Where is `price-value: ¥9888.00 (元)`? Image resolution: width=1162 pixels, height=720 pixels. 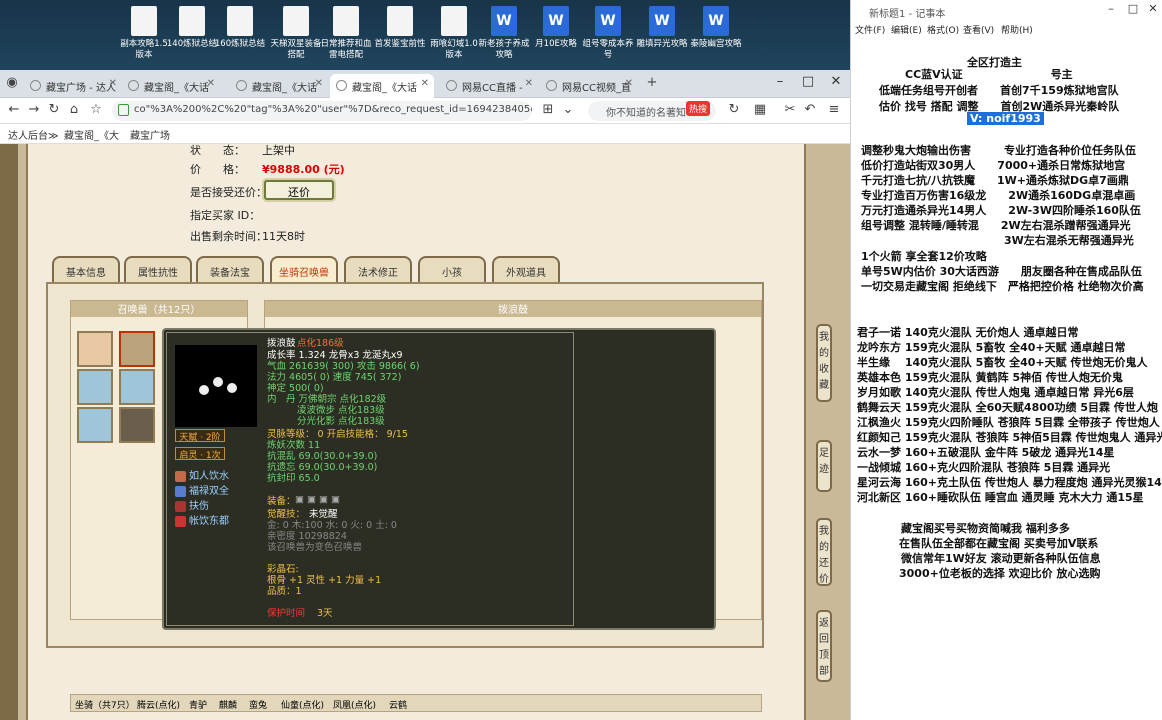
price-value: ¥9888.00 (元) is located at coordinates (303, 169).